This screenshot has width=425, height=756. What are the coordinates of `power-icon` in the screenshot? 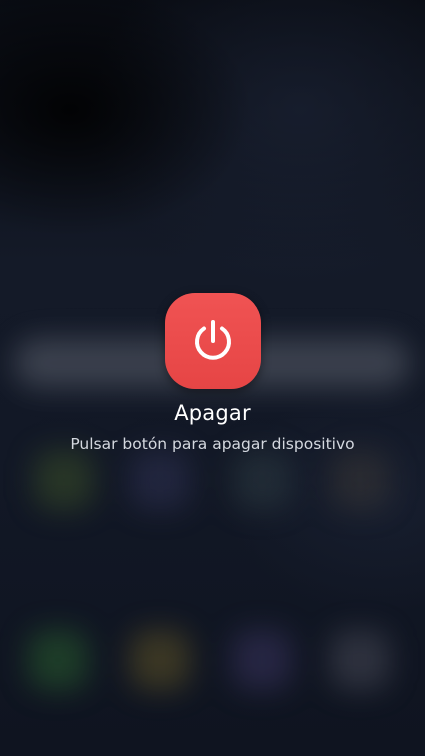 It's located at (212, 340).